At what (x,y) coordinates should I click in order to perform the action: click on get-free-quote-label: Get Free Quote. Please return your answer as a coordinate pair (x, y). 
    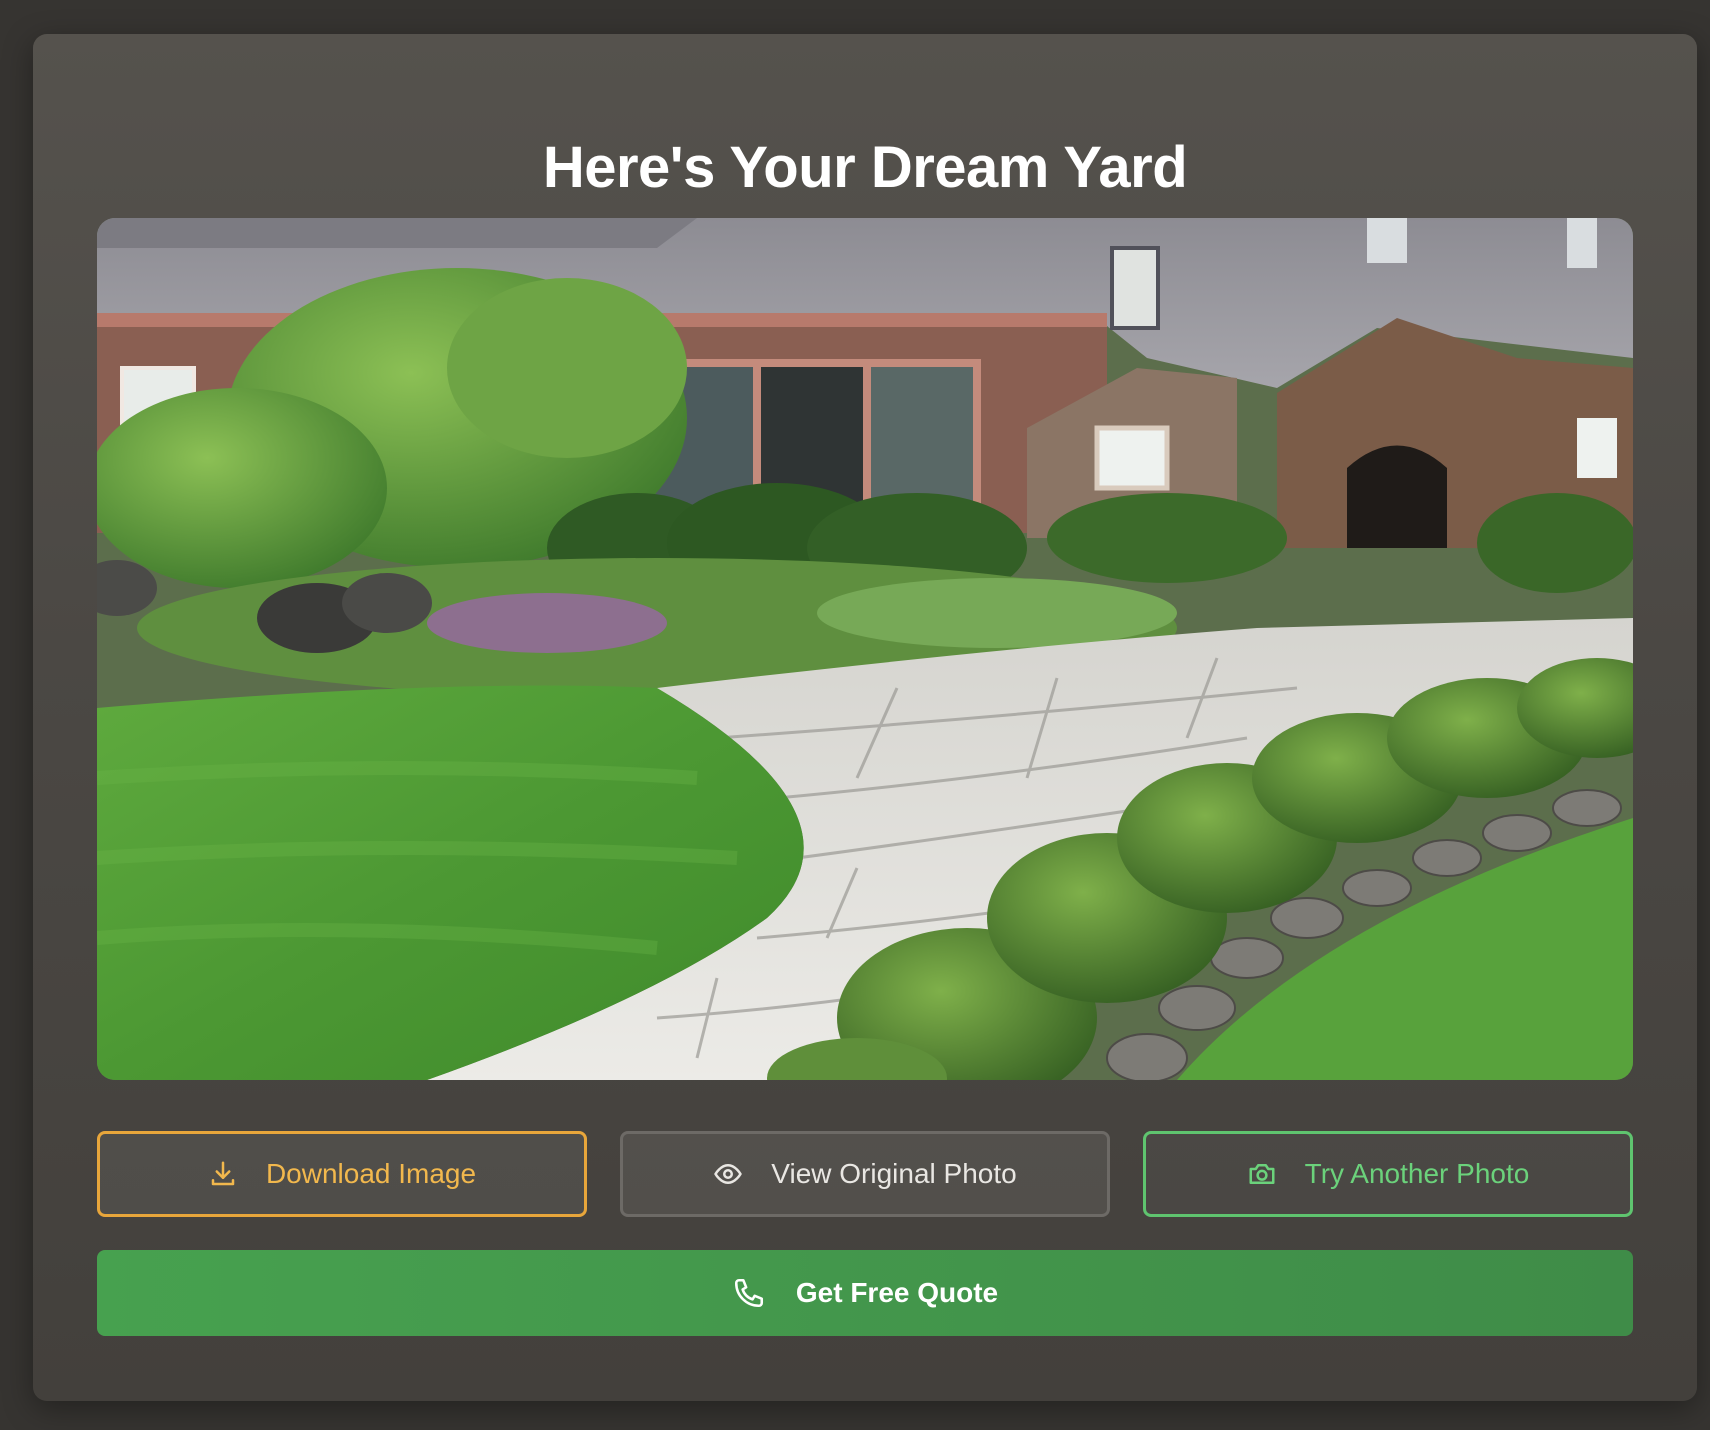
    Looking at the image, I should click on (897, 1292).